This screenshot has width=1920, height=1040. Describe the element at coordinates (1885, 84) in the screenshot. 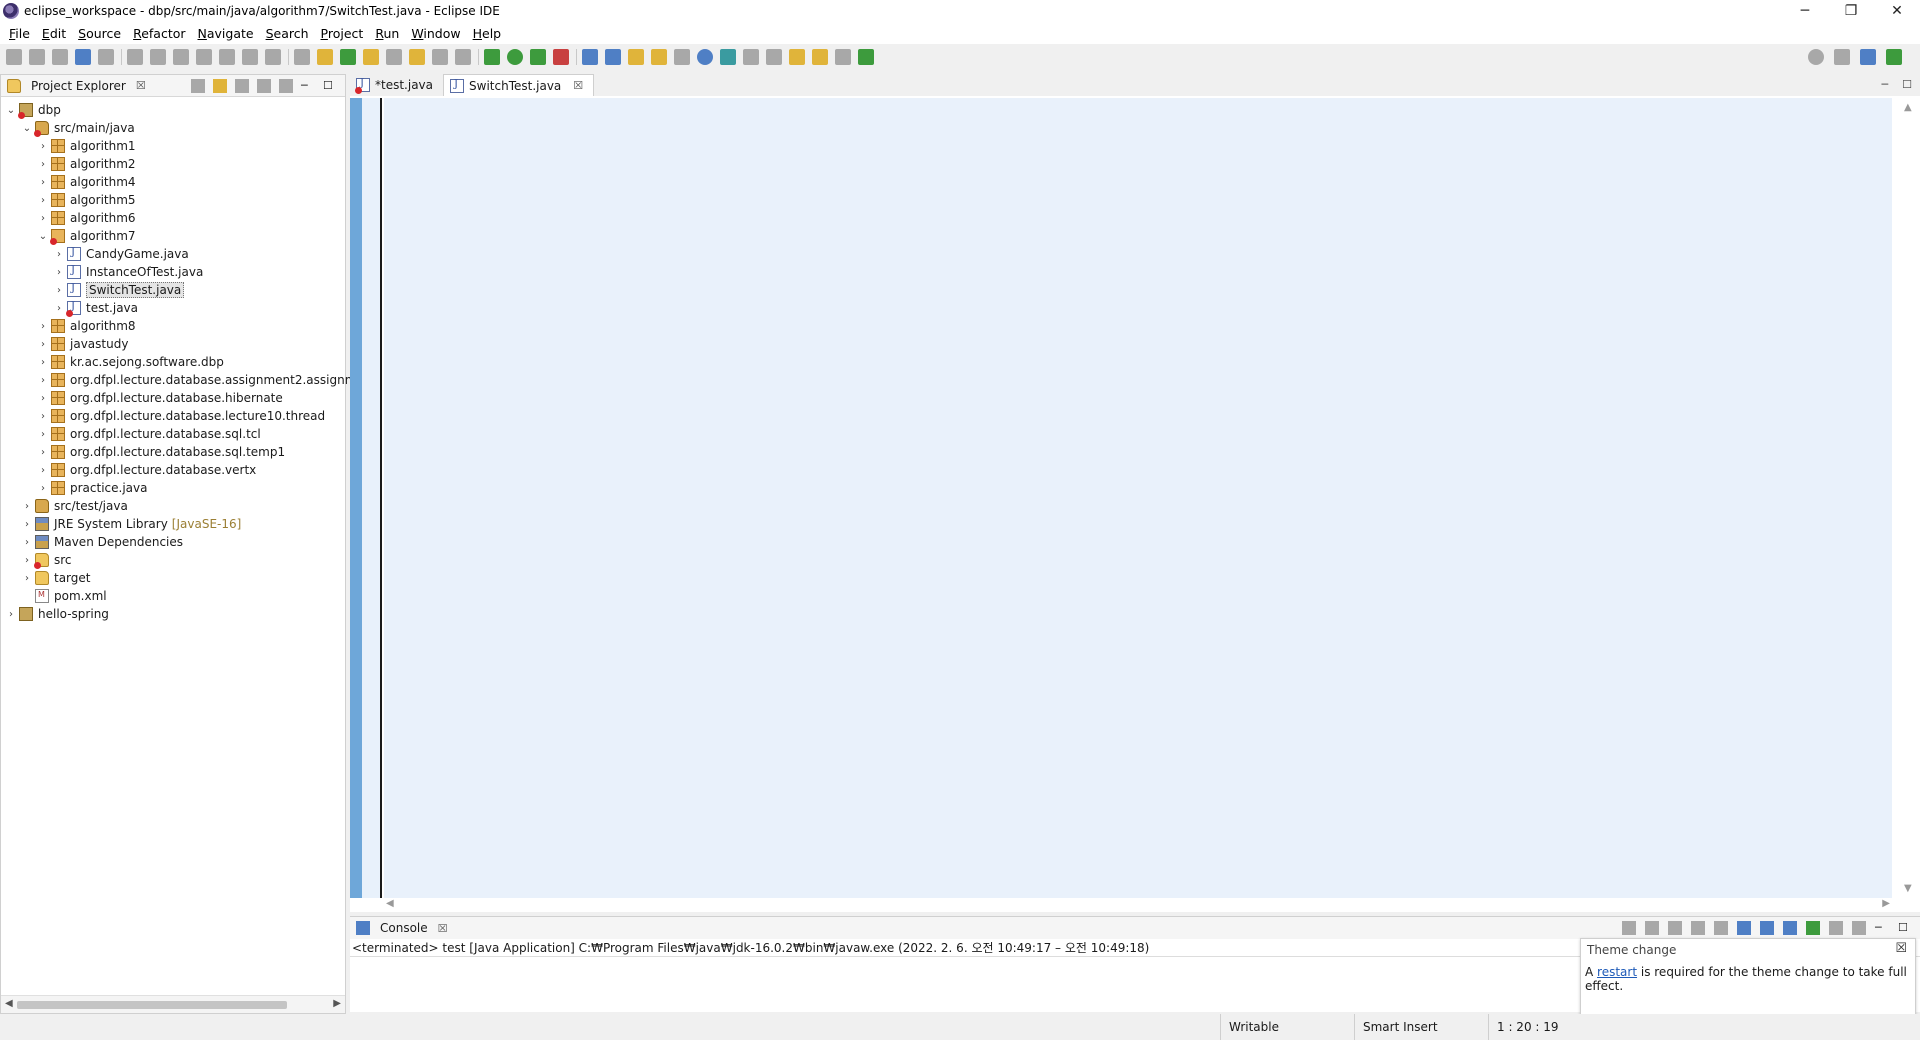

I see `minimize-editor-icon: ─` at that location.